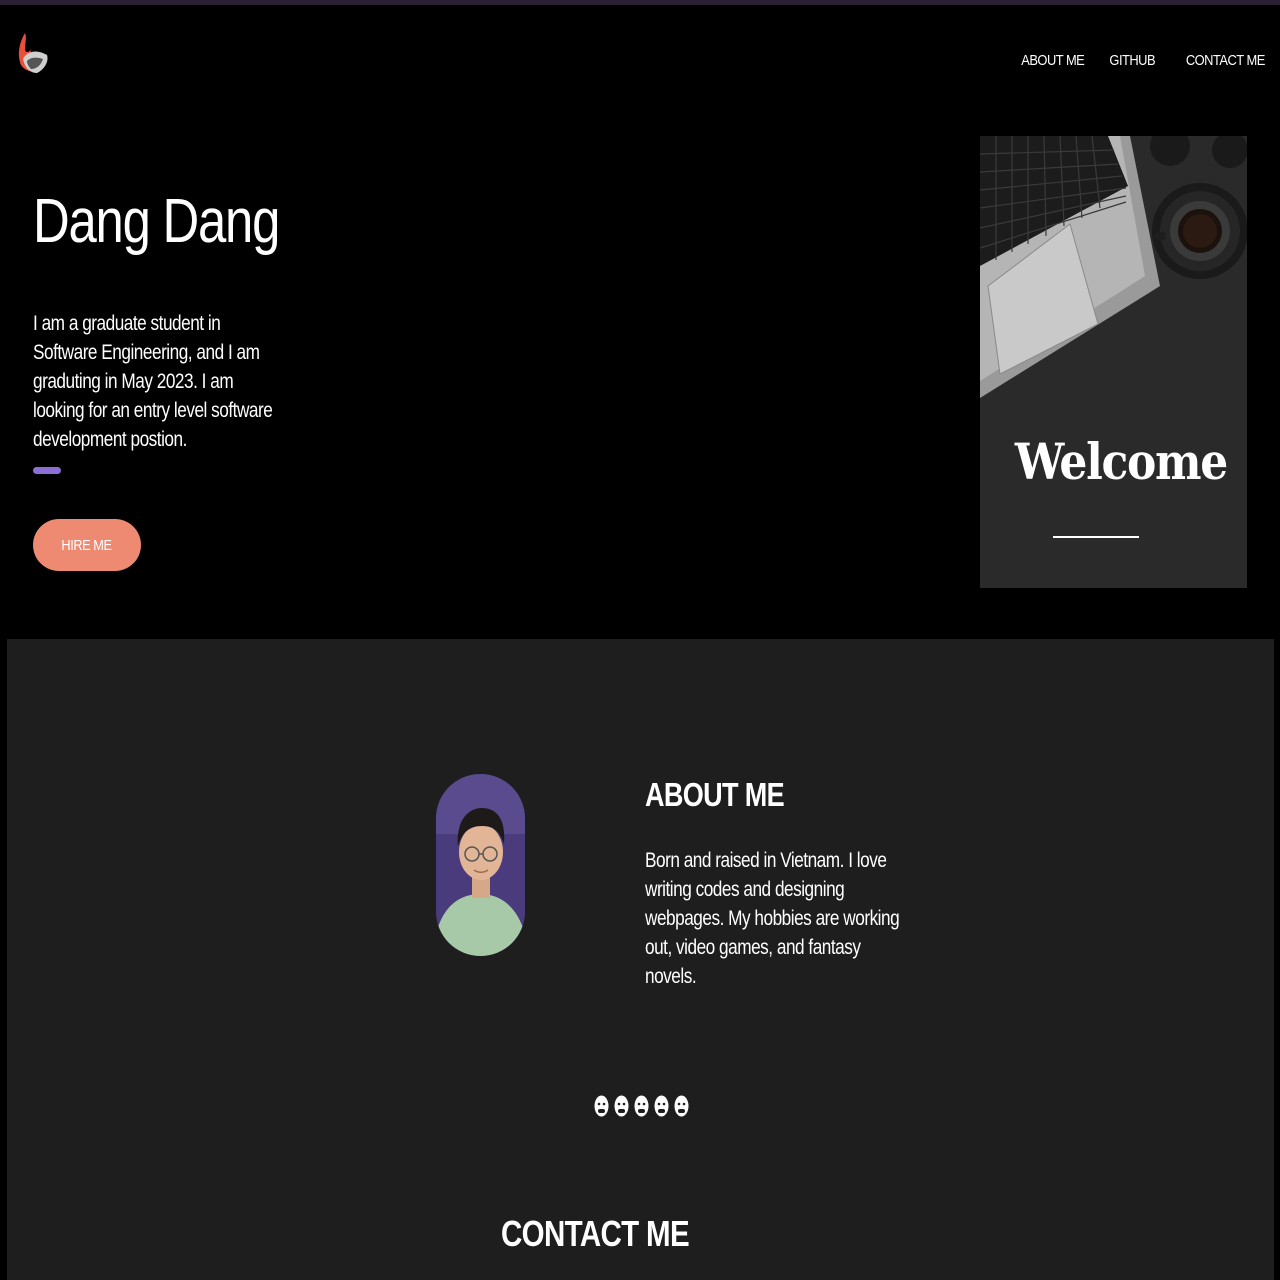 This screenshot has height=1280, width=1280. Describe the element at coordinates (640, 2) in the screenshot. I see `top-border` at that location.